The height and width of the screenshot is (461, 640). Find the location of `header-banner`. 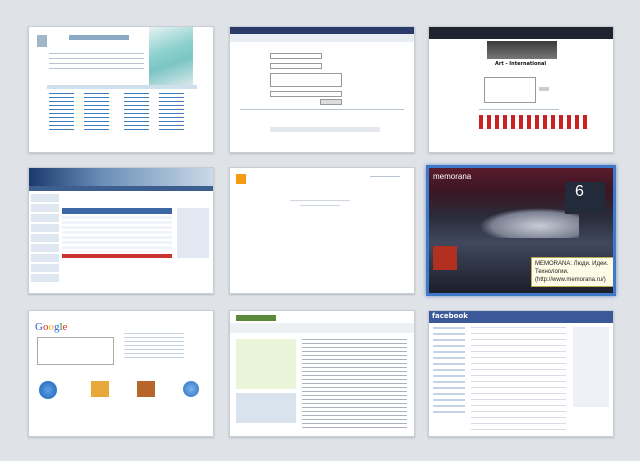

header-banner is located at coordinates (121, 177).